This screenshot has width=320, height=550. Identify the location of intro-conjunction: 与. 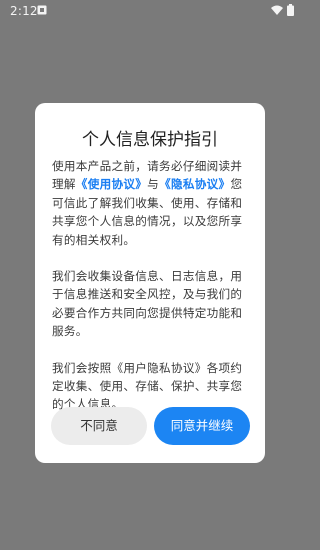
(153, 184).